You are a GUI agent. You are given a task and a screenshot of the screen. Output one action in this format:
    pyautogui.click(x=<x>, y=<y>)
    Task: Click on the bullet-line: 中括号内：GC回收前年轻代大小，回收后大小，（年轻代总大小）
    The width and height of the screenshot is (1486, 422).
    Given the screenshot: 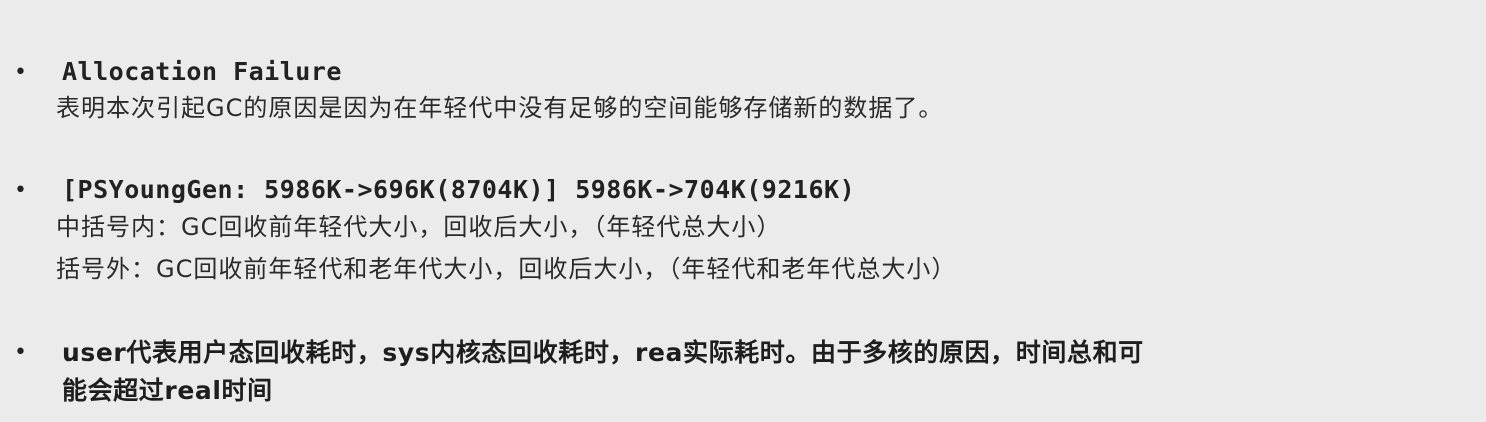 What is the action you would take?
    pyautogui.click(x=419, y=227)
    